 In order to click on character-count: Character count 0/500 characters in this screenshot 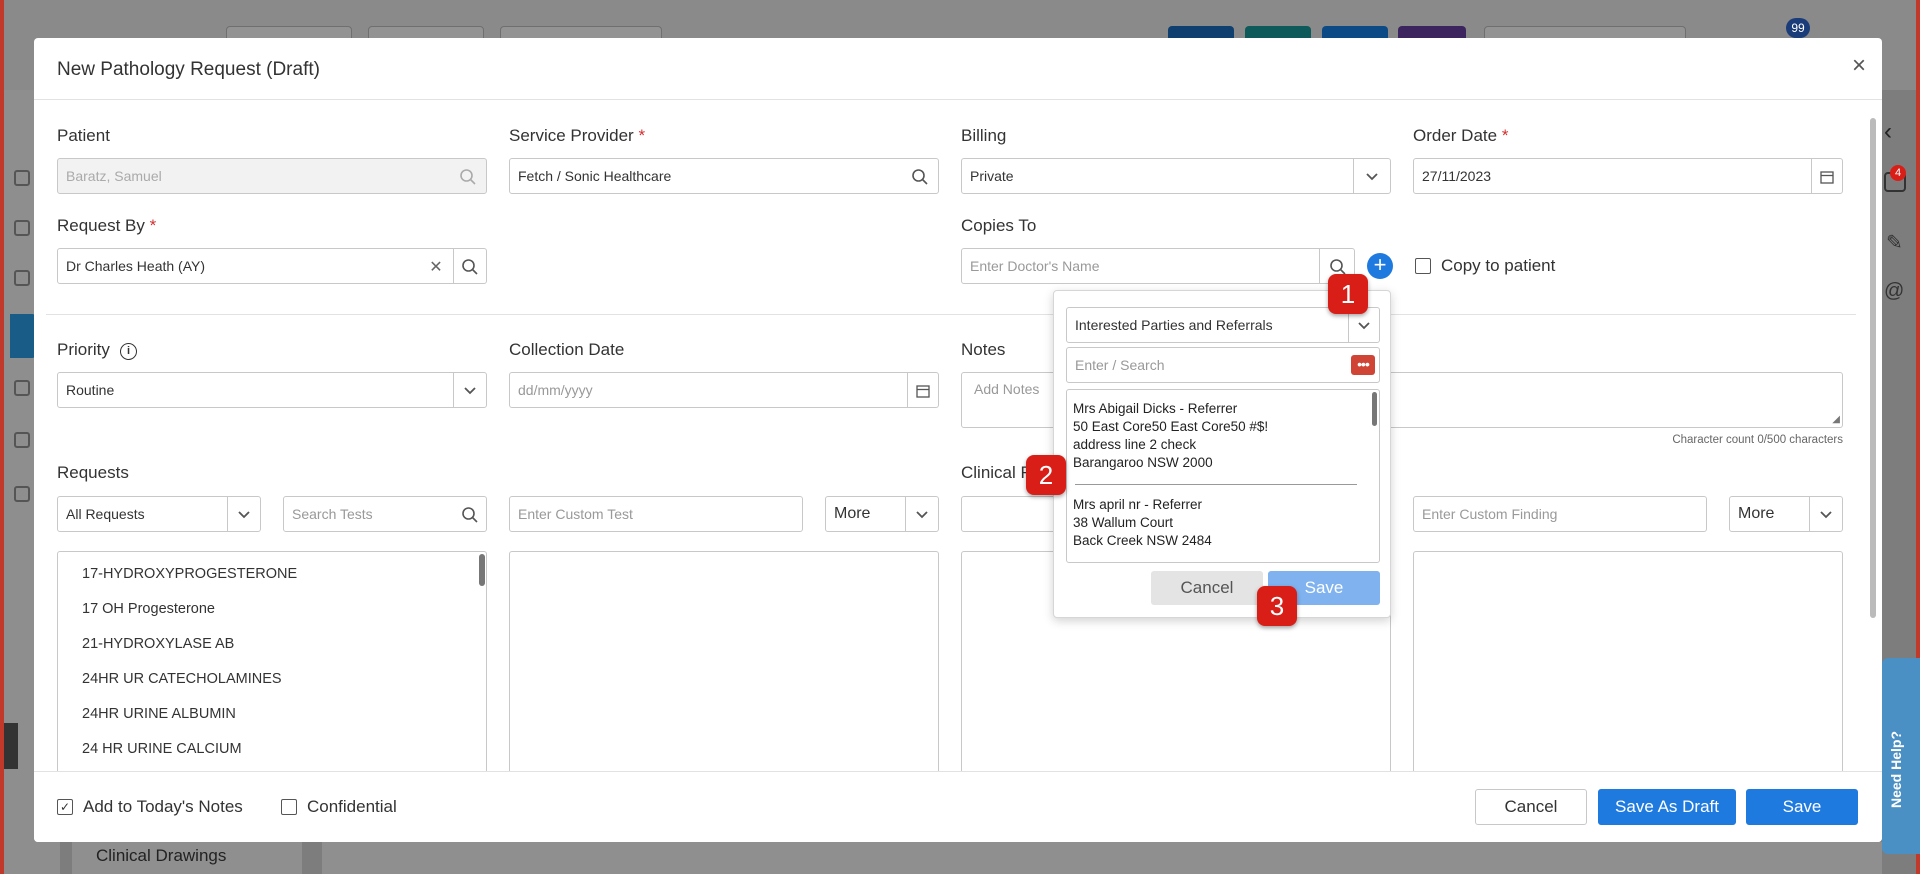, I will do `click(1757, 440)`.